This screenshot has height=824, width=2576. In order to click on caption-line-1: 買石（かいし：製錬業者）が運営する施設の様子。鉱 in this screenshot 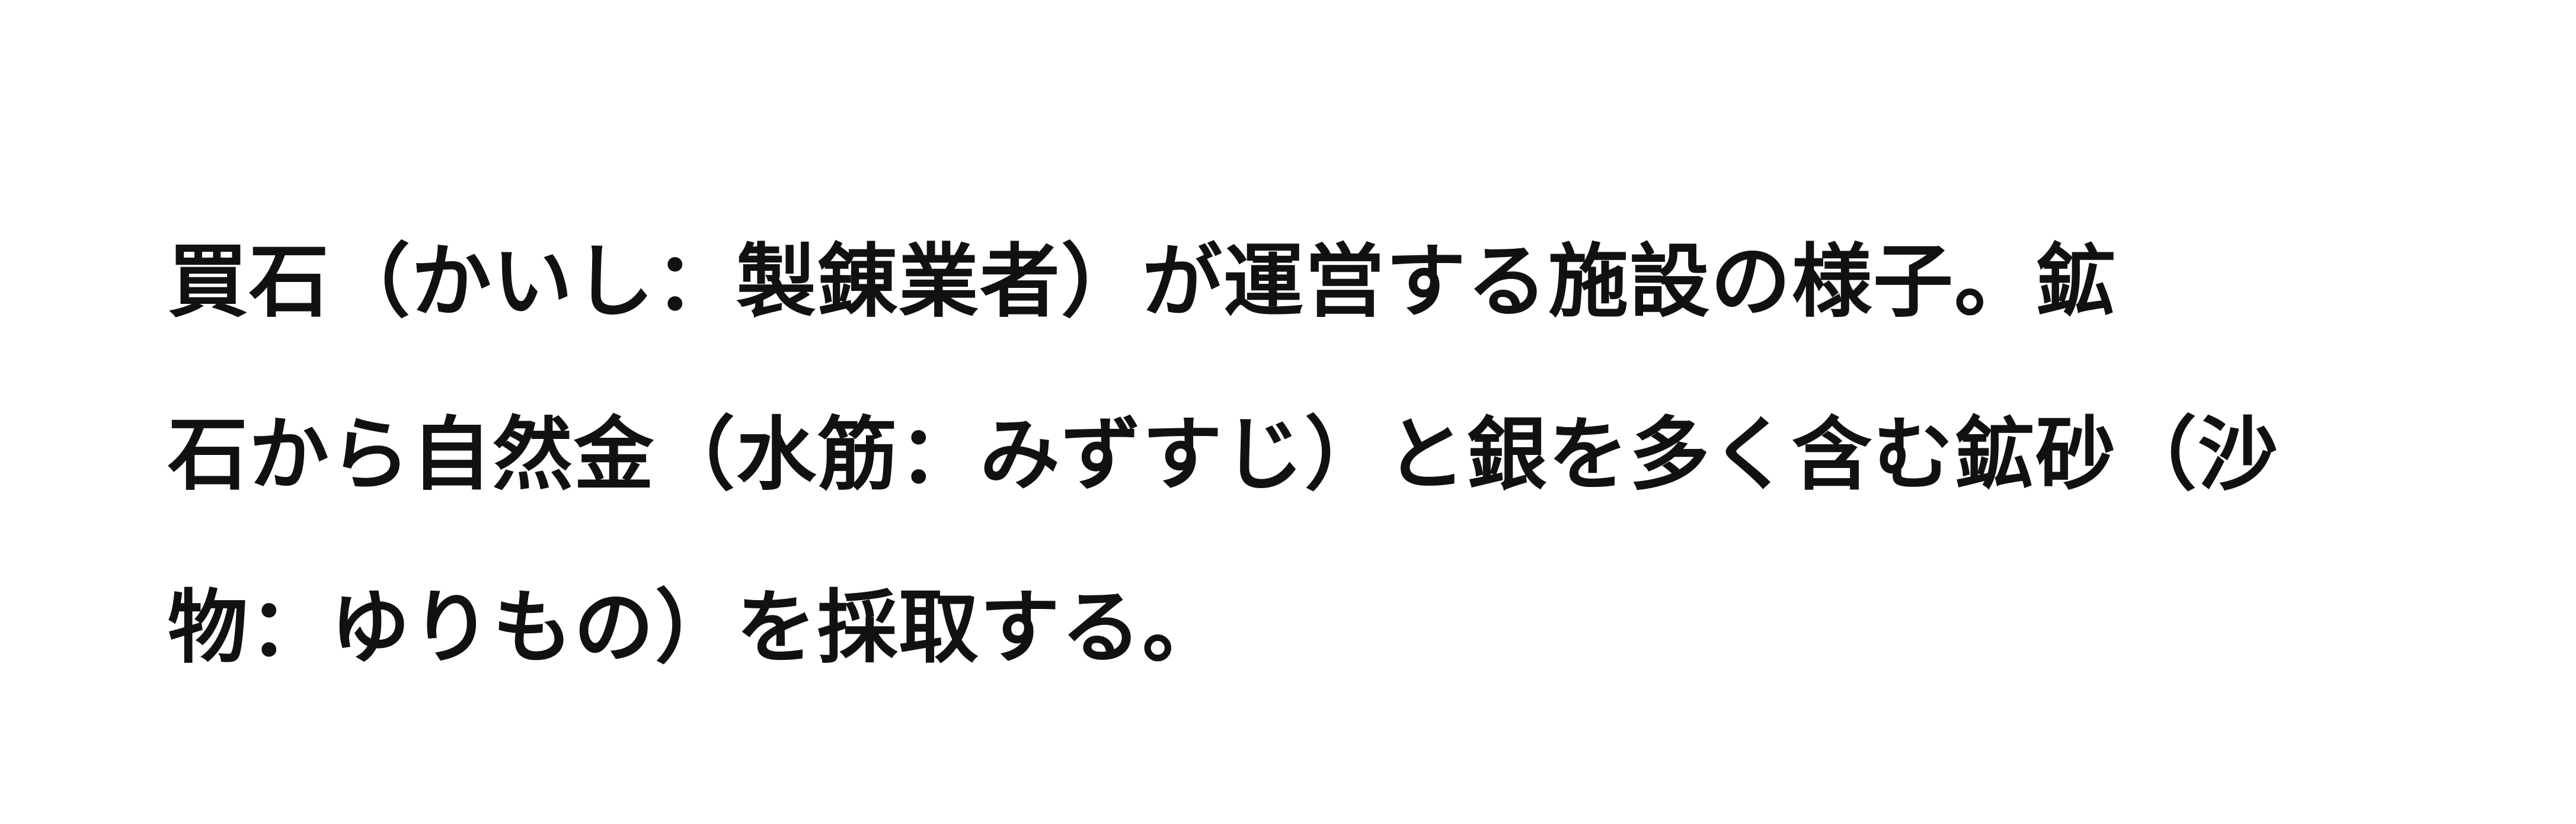, I will do `click(1142, 281)`.